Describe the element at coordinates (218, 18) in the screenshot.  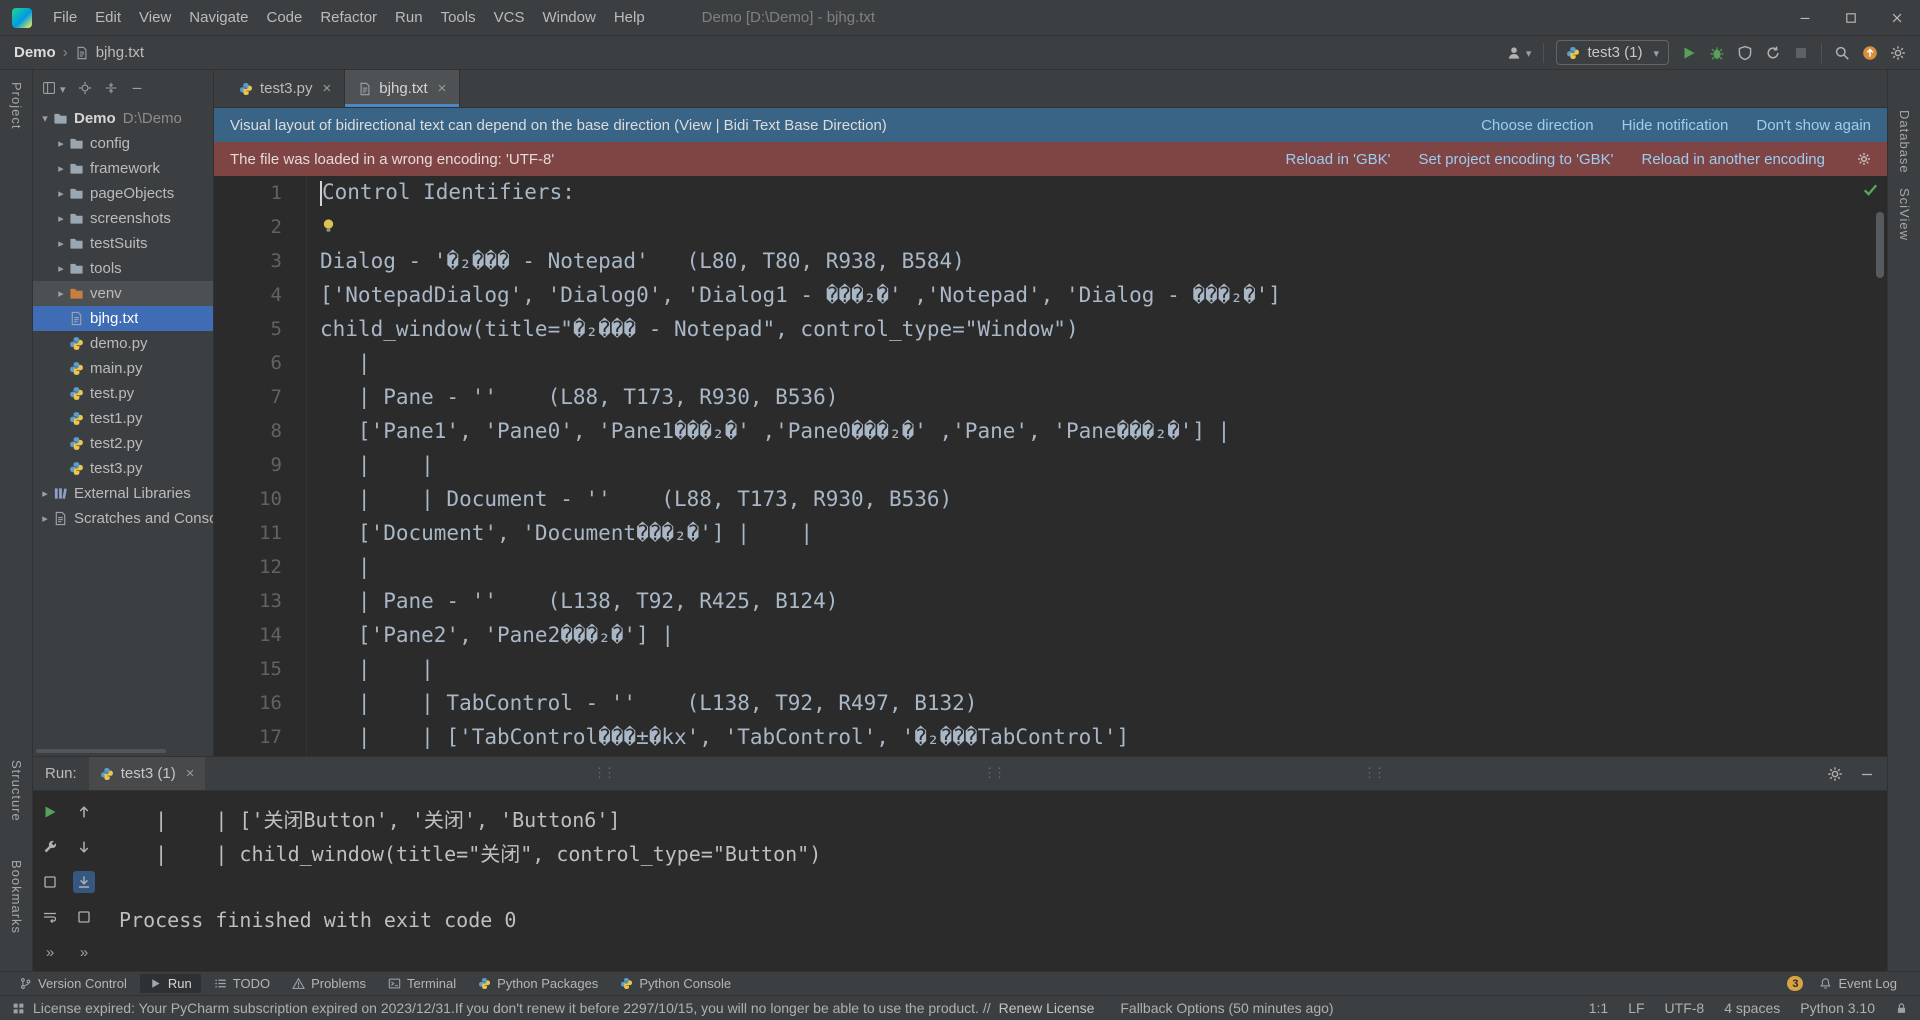
I see `menu-navigate: Navigate` at that location.